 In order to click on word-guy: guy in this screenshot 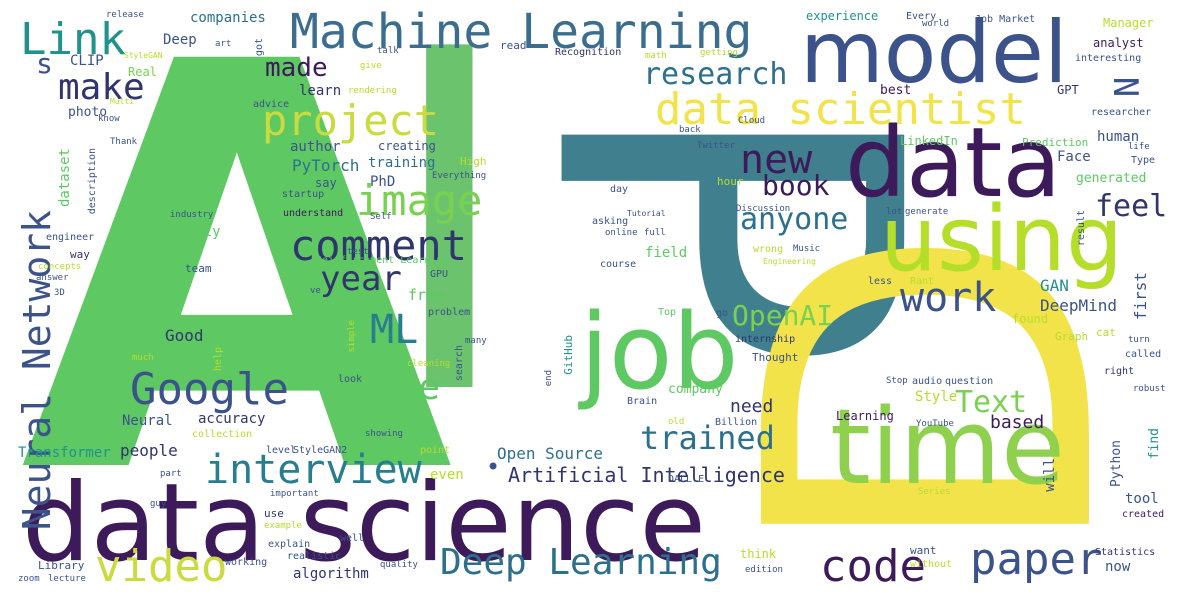, I will do `click(158, 504)`.